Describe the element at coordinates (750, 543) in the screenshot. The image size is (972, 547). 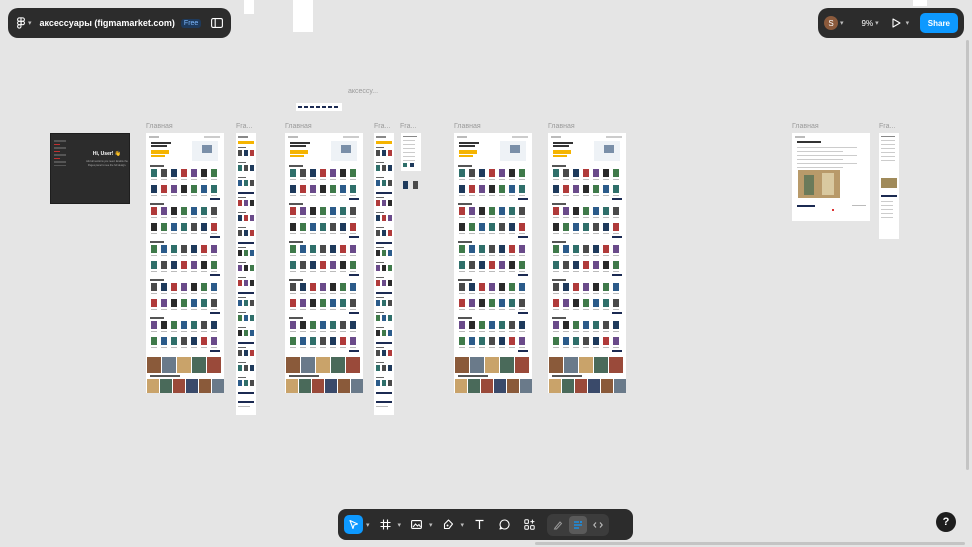
I see `horizontal-scrollbar` at that location.